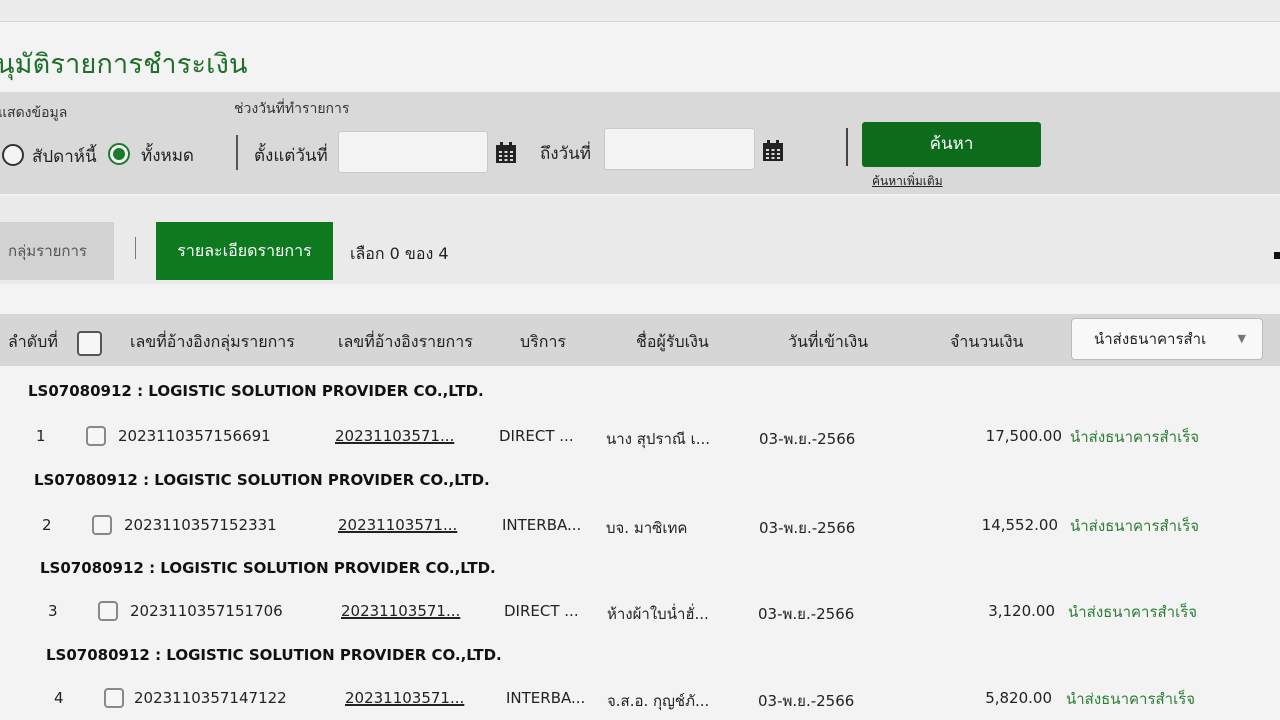 This screenshot has width=1280, height=720. Describe the element at coordinates (119, 154) in the screenshot. I see `radio-all` at that location.